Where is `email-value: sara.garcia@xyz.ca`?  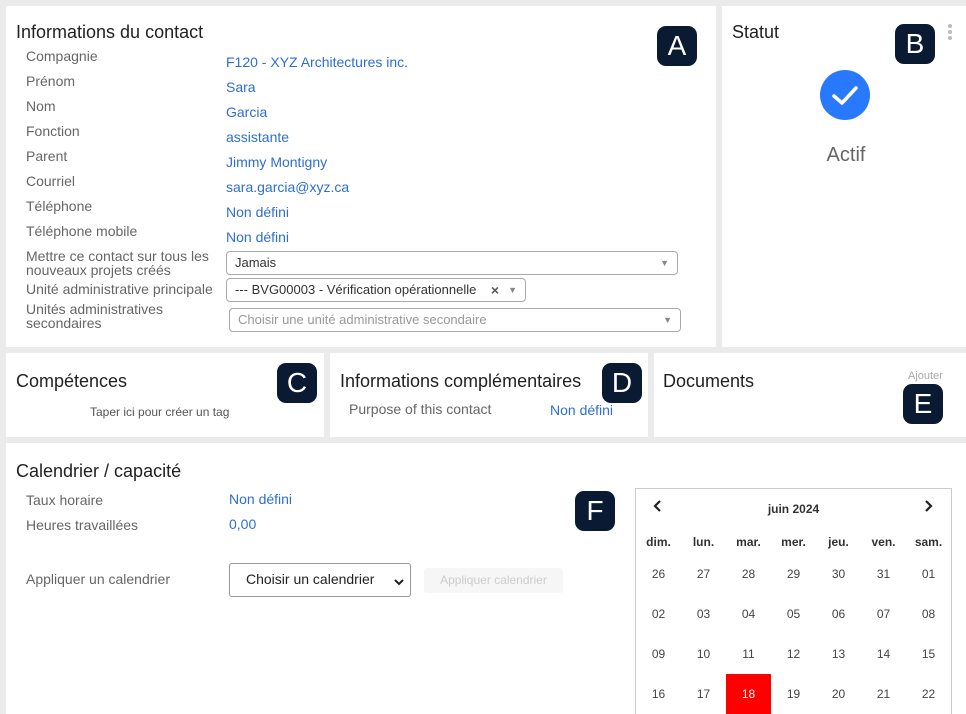 email-value: sara.garcia@xyz.ca is located at coordinates (287, 187).